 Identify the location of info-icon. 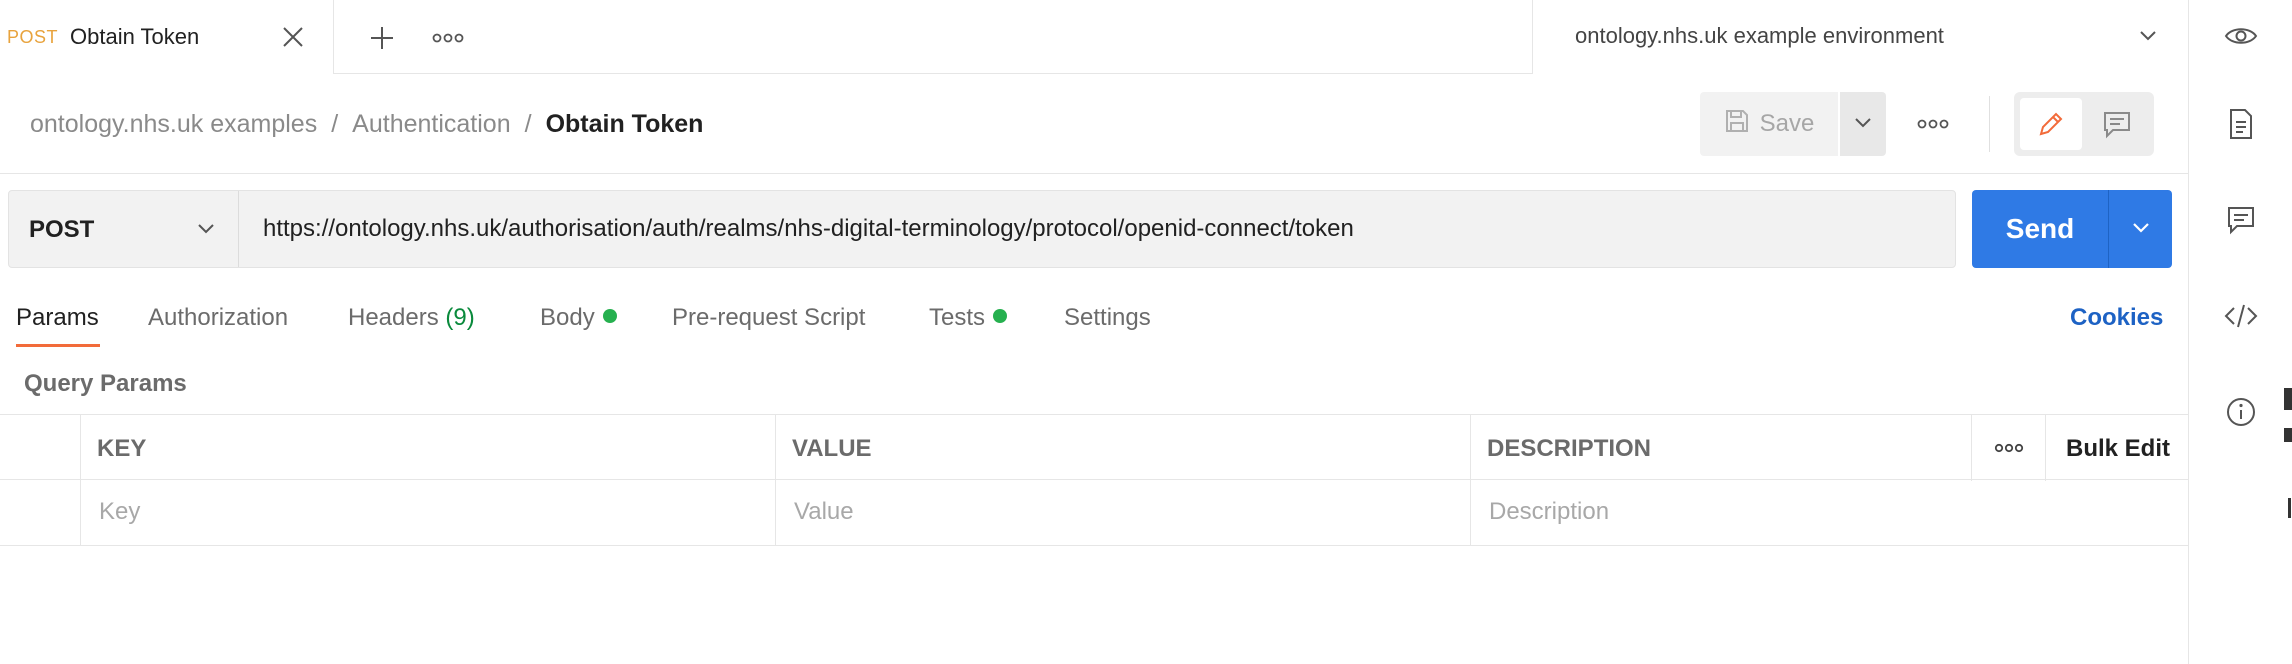
(2240, 412).